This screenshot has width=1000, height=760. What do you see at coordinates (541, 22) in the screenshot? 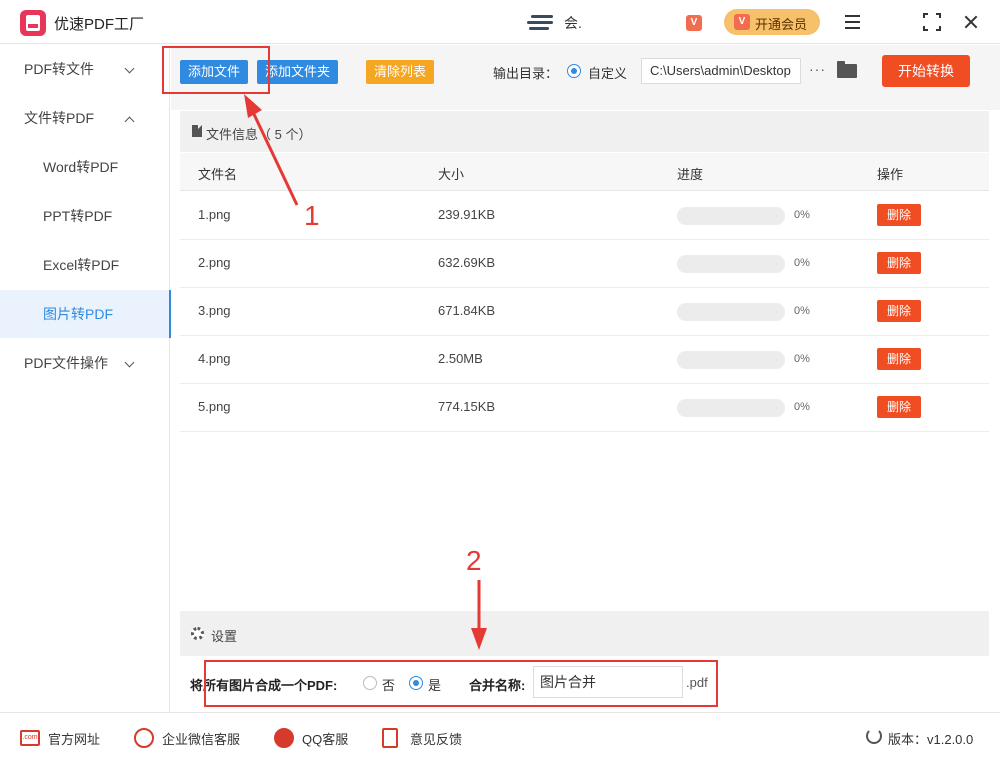
I see `user-avatar-icon` at bounding box center [541, 22].